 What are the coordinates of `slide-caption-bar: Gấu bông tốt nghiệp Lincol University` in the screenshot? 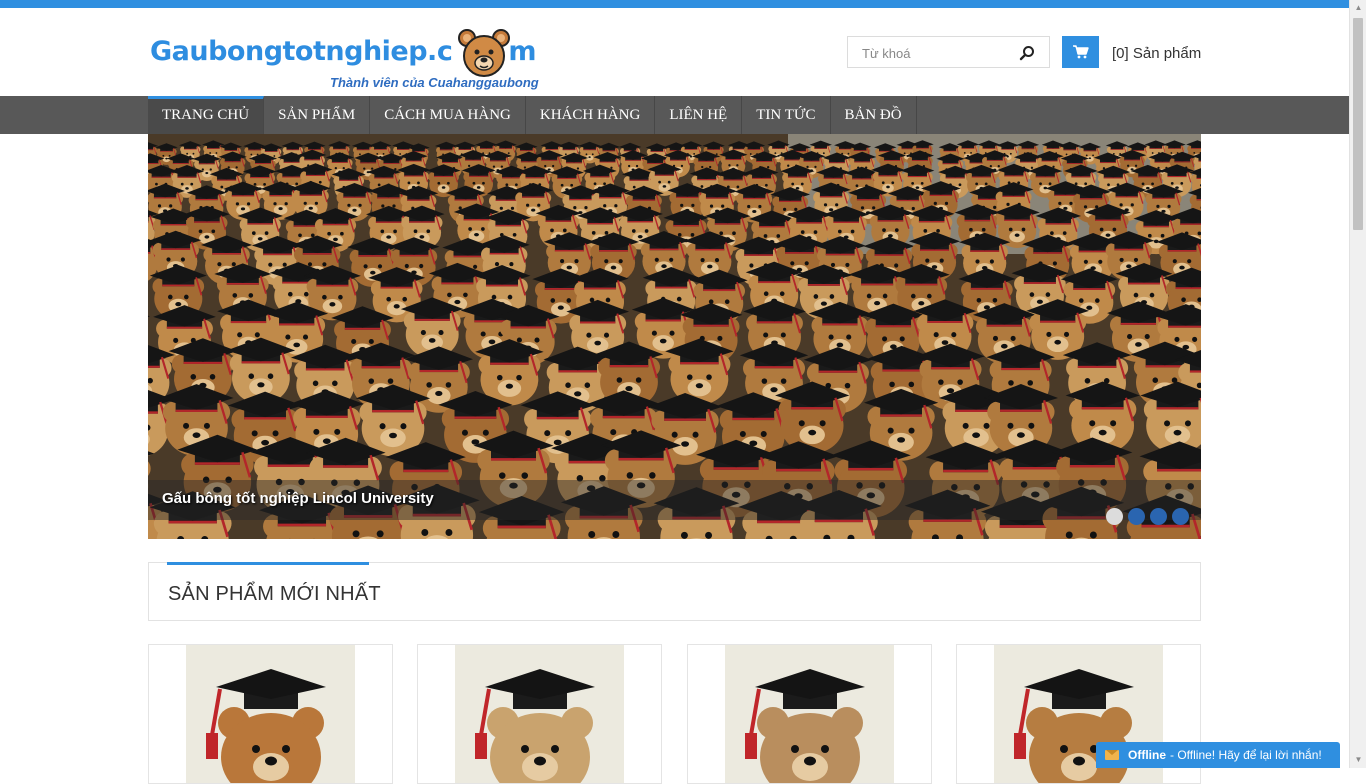 It's located at (674, 500).